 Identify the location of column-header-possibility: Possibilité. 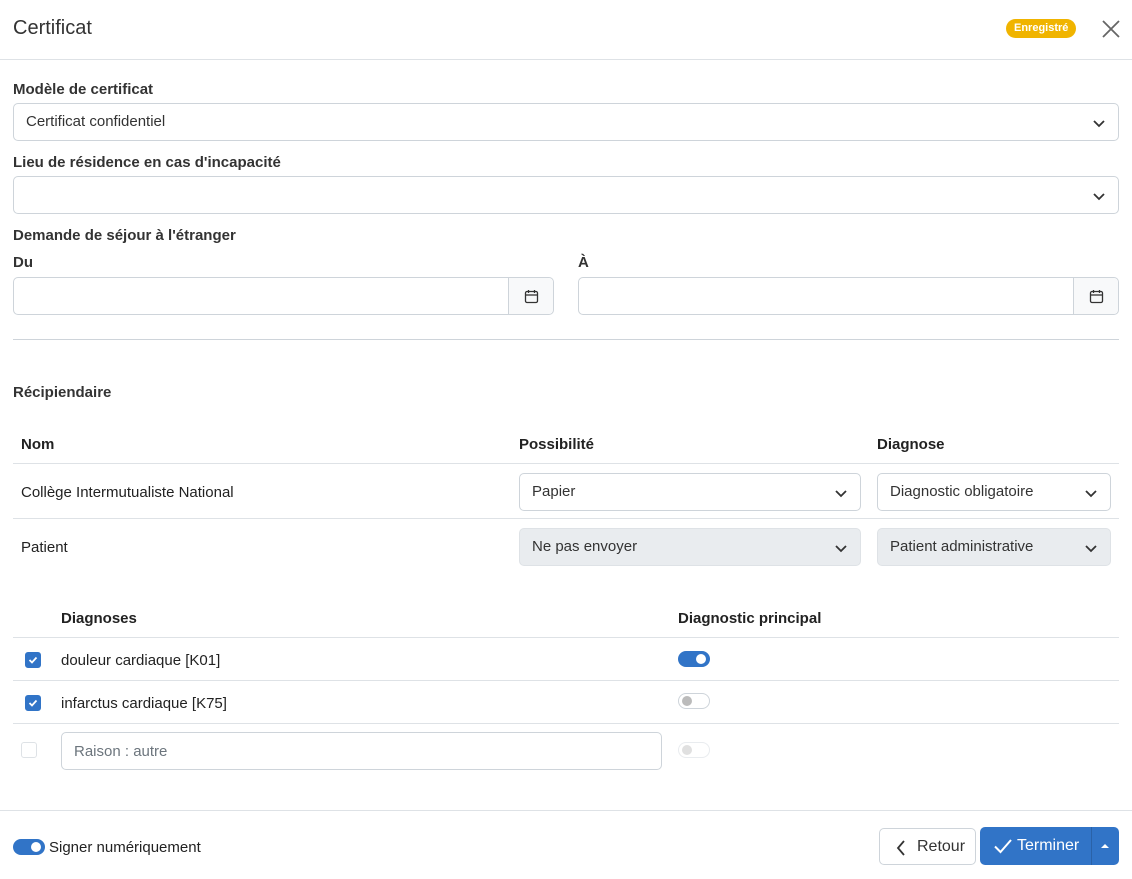
(557, 444).